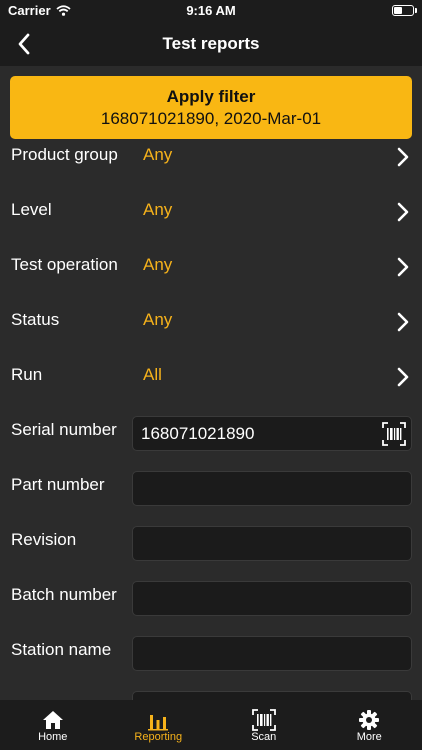 The height and width of the screenshot is (750, 422). I want to click on field-row-serial-number: Serial number 168071021890, so click(211, 432).